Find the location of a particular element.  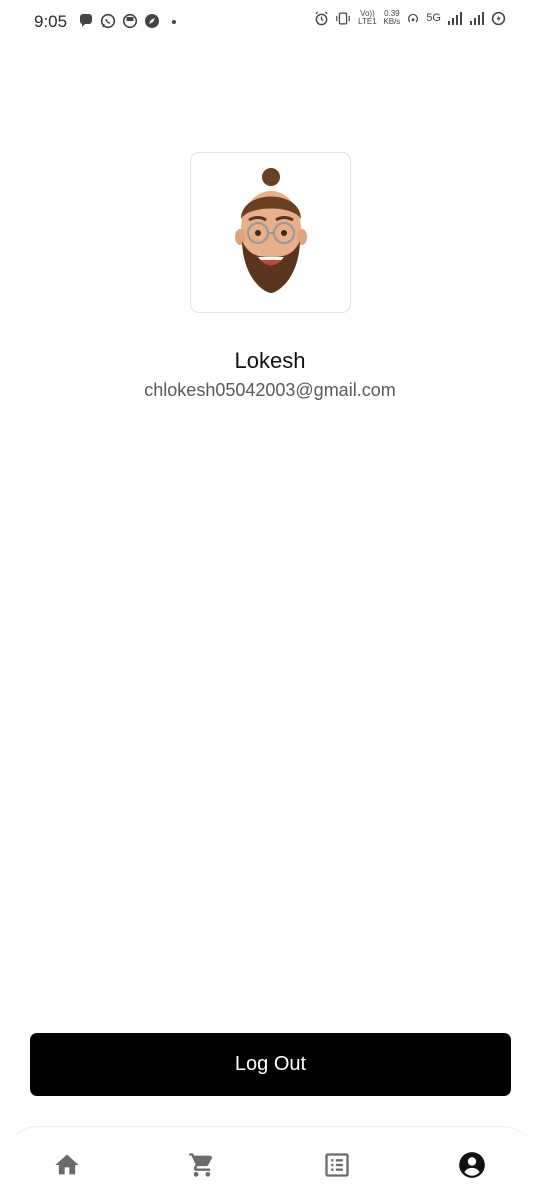

network-speed: 0.39 KB/s is located at coordinates (391, 18).